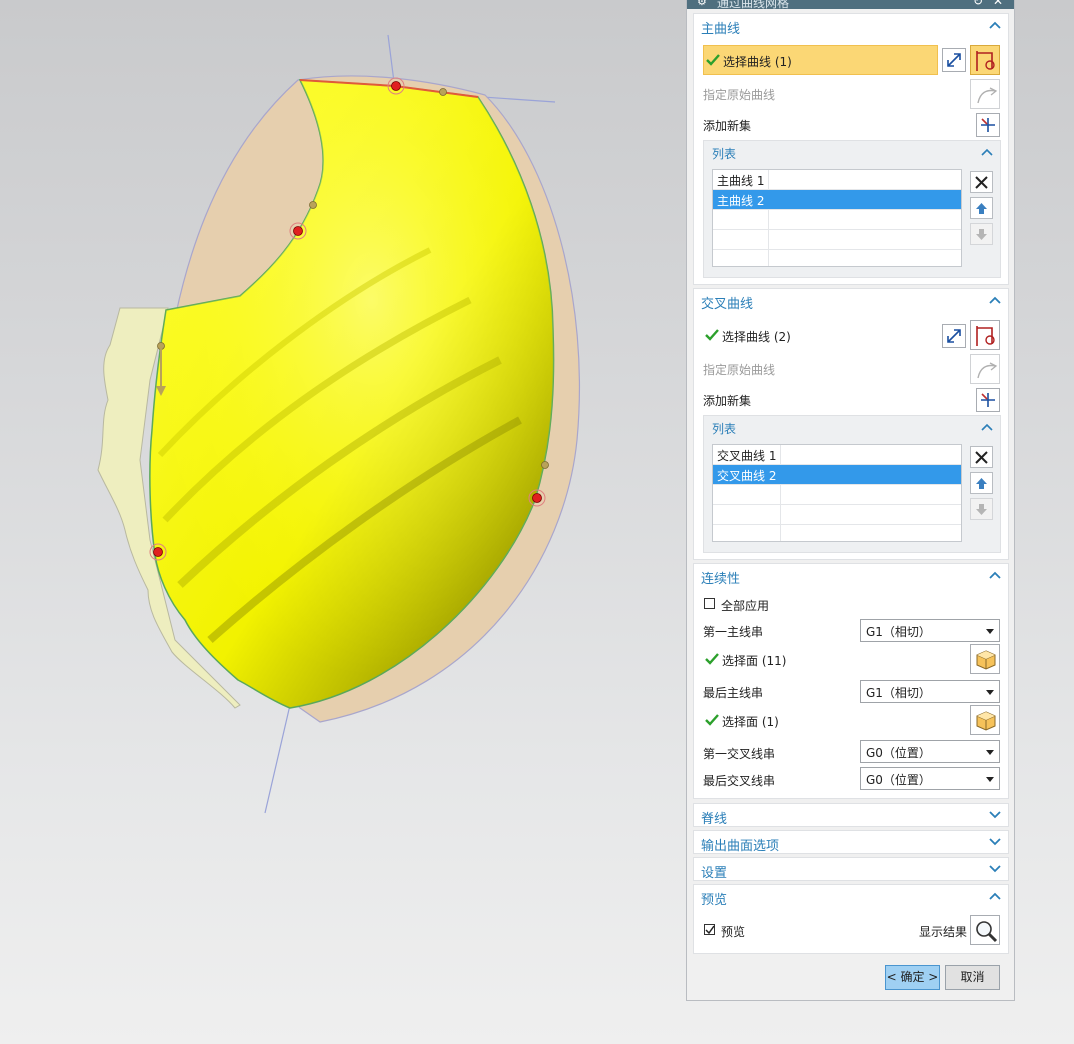 This screenshot has height=1044, width=1074. What do you see at coordinates (709, 603) in the screenshot?
I see `apply-all-checkbox` at bounding box center [709, 603].